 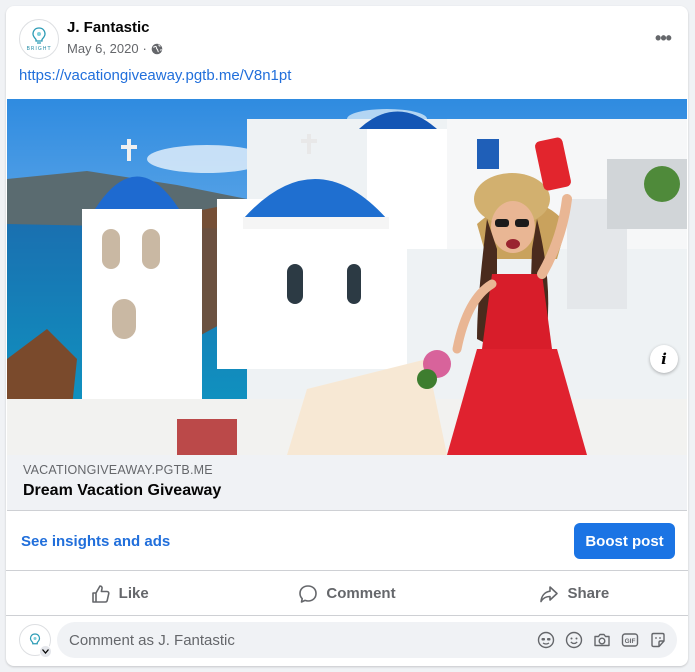 I want to click on share-label: Share, so click(x=588, y=593).